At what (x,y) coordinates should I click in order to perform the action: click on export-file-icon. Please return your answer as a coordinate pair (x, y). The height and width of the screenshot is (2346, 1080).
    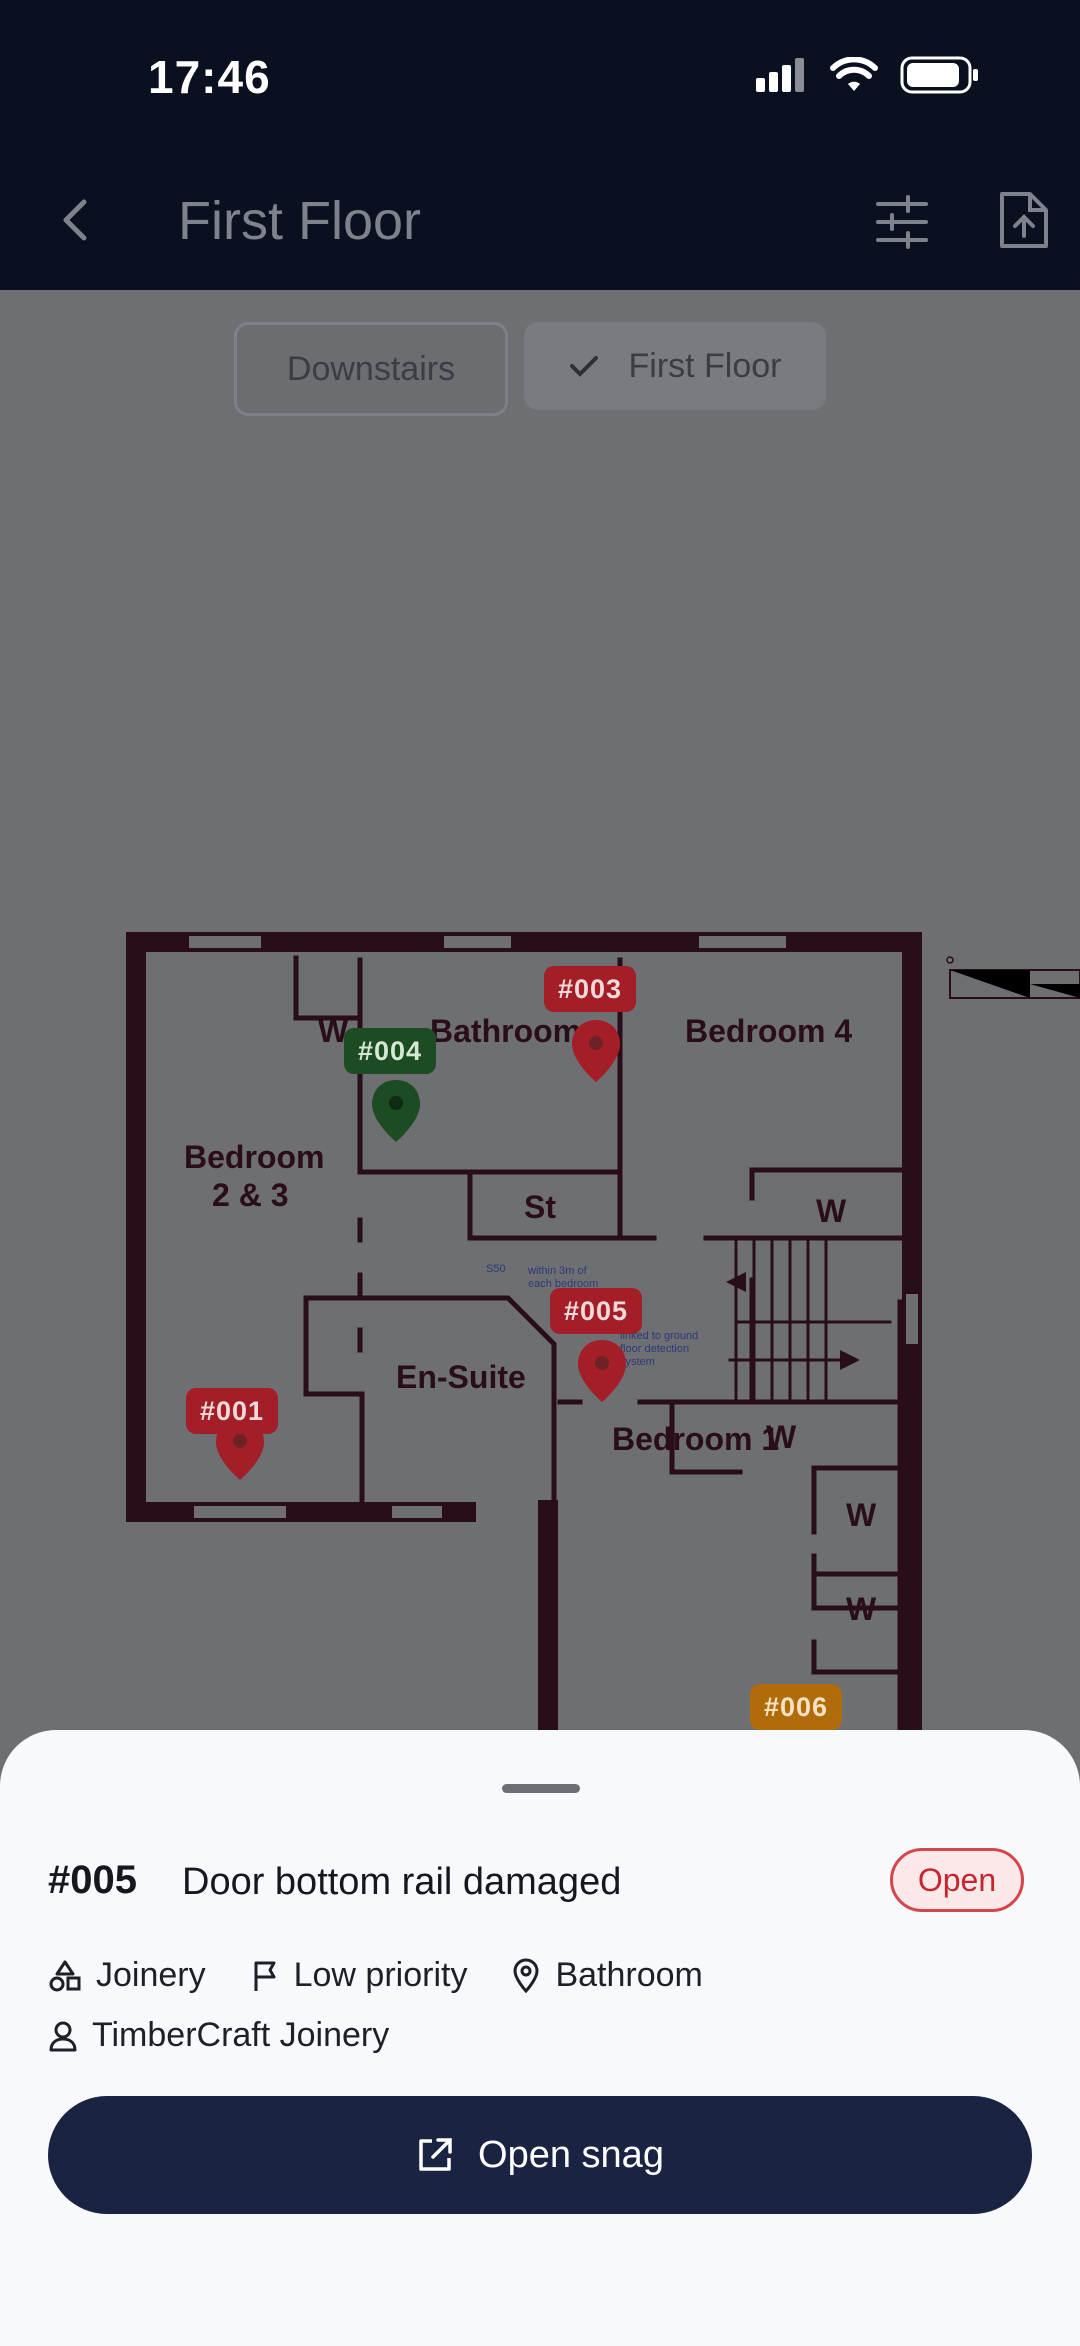
    Looking at the image, I should click on (1024, 220).